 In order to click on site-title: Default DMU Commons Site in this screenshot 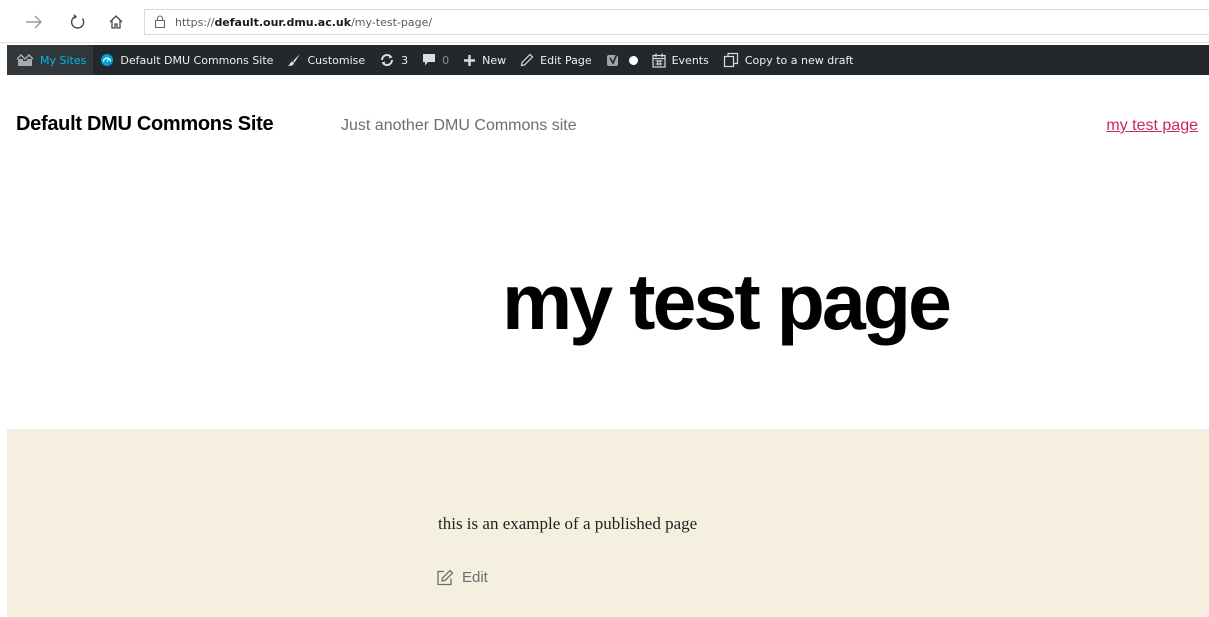, I will do `click(145, 124)`.